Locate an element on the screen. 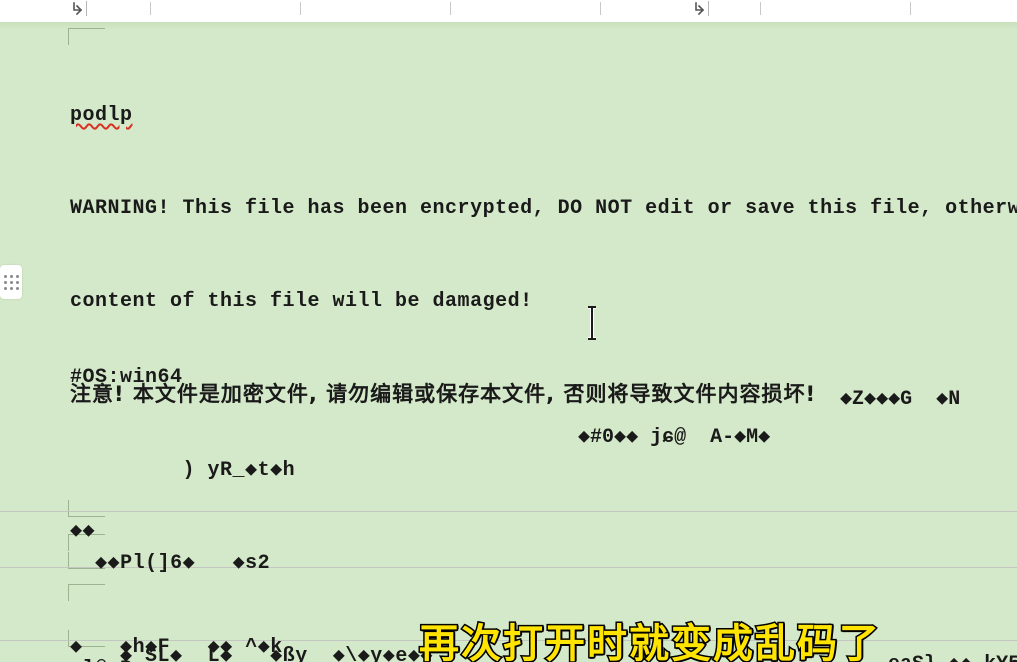 This screenshot has height=662, width=1017. grid-dots-glyph is located at coordinates (11, 282).